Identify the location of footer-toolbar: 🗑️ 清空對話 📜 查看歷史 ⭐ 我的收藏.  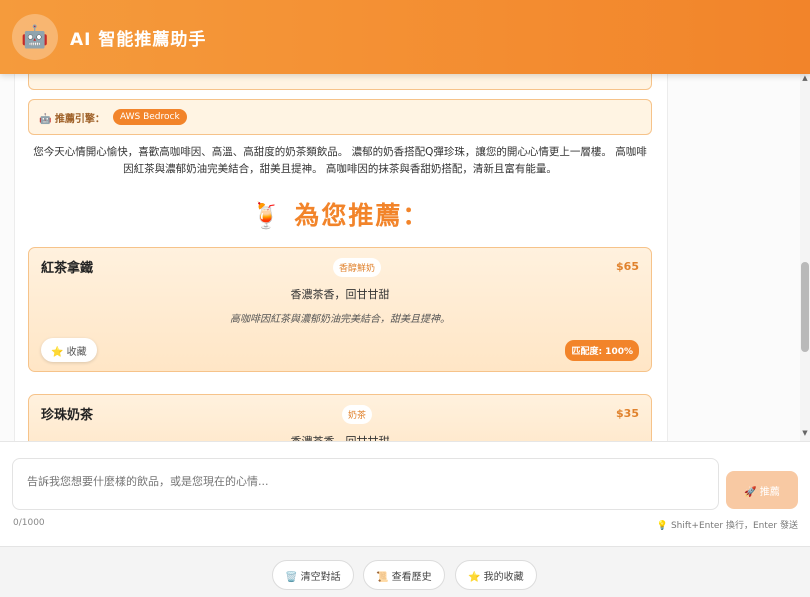
(405, 571).